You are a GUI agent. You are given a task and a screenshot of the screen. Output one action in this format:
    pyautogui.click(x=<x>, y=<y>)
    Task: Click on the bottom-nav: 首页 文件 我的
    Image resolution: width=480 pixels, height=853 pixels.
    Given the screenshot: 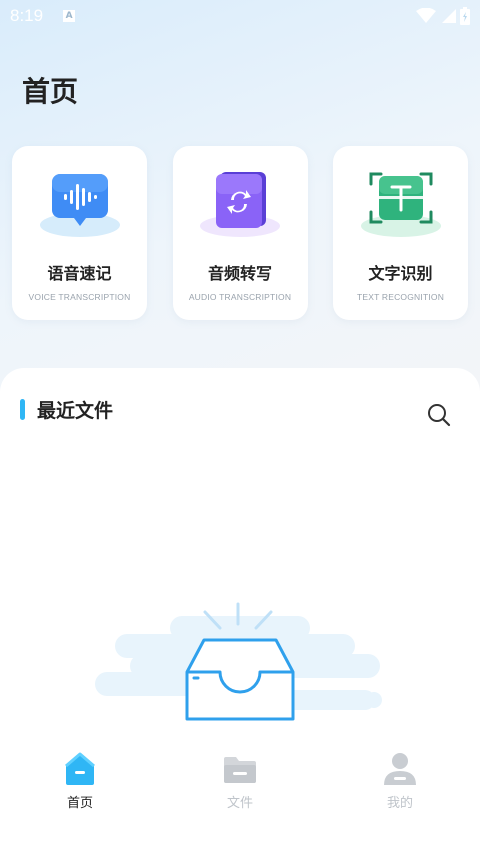 What is the action you would take?
    pyautogui.click(x=240, y=799)
    